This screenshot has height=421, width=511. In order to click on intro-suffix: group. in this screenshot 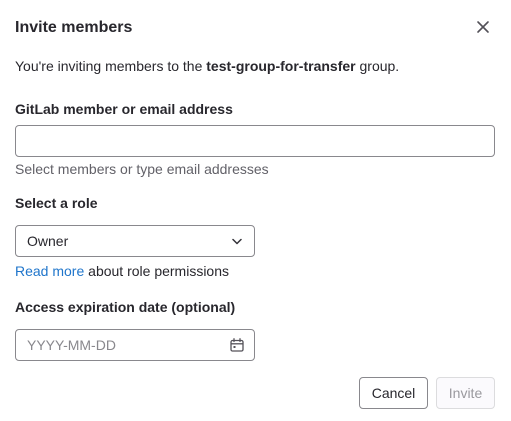, I will do `click(377, 66)`.